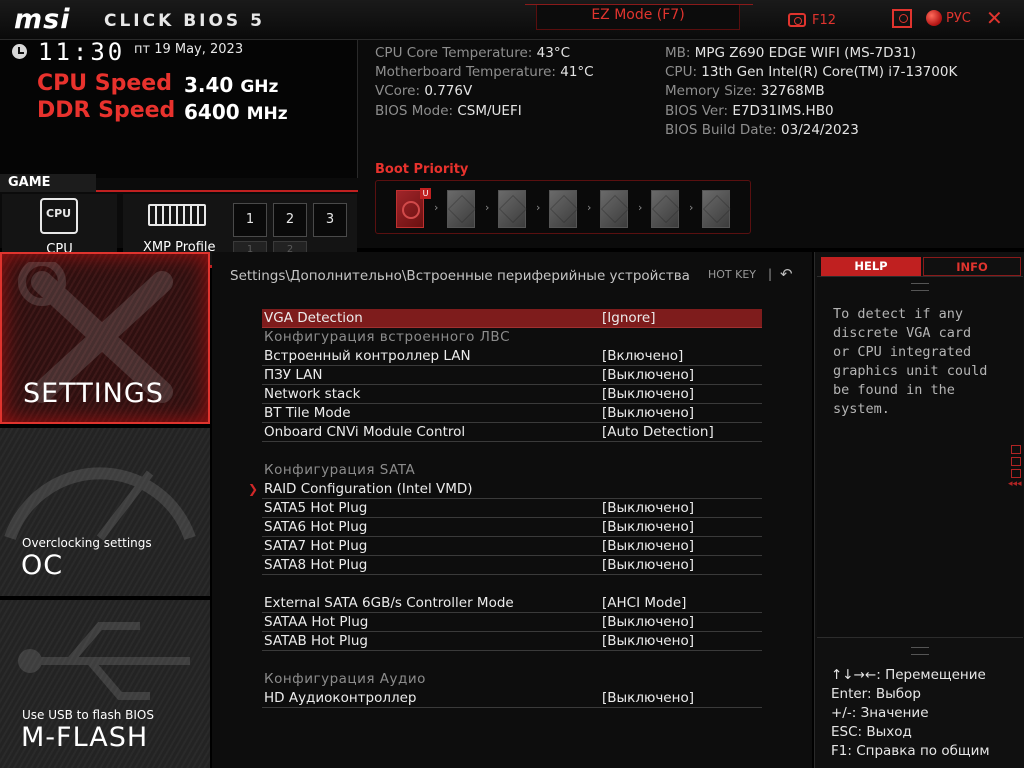 Image resolution: width=1024 pixels, height=768 pixels. What do you see at coordinates (42, 19) in the screenshot?
I see `msi-logo: msi` at bounding box center [42, 19].